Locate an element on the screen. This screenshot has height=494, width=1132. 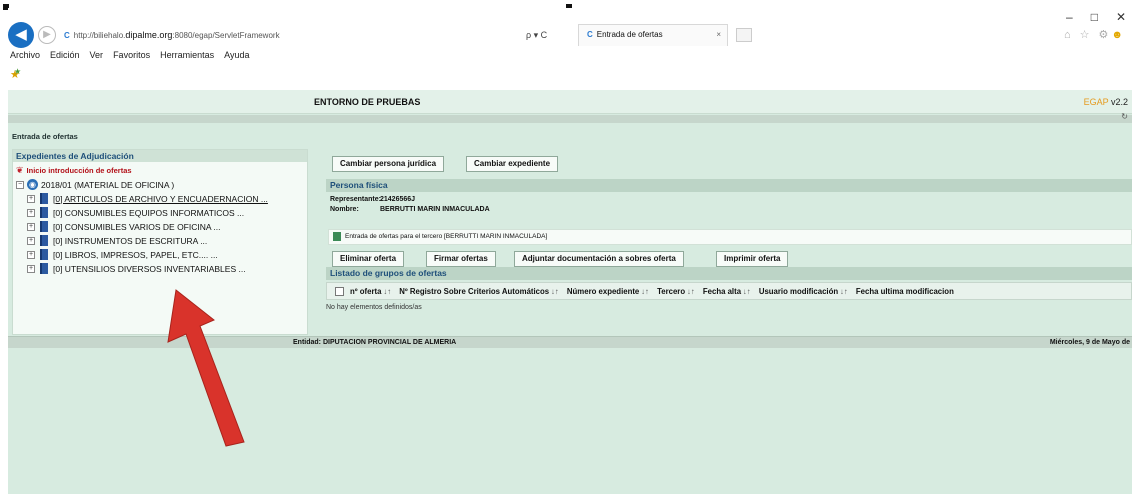
column-tercero: Tercero ↓↑ is located at coordinates (676, 291).